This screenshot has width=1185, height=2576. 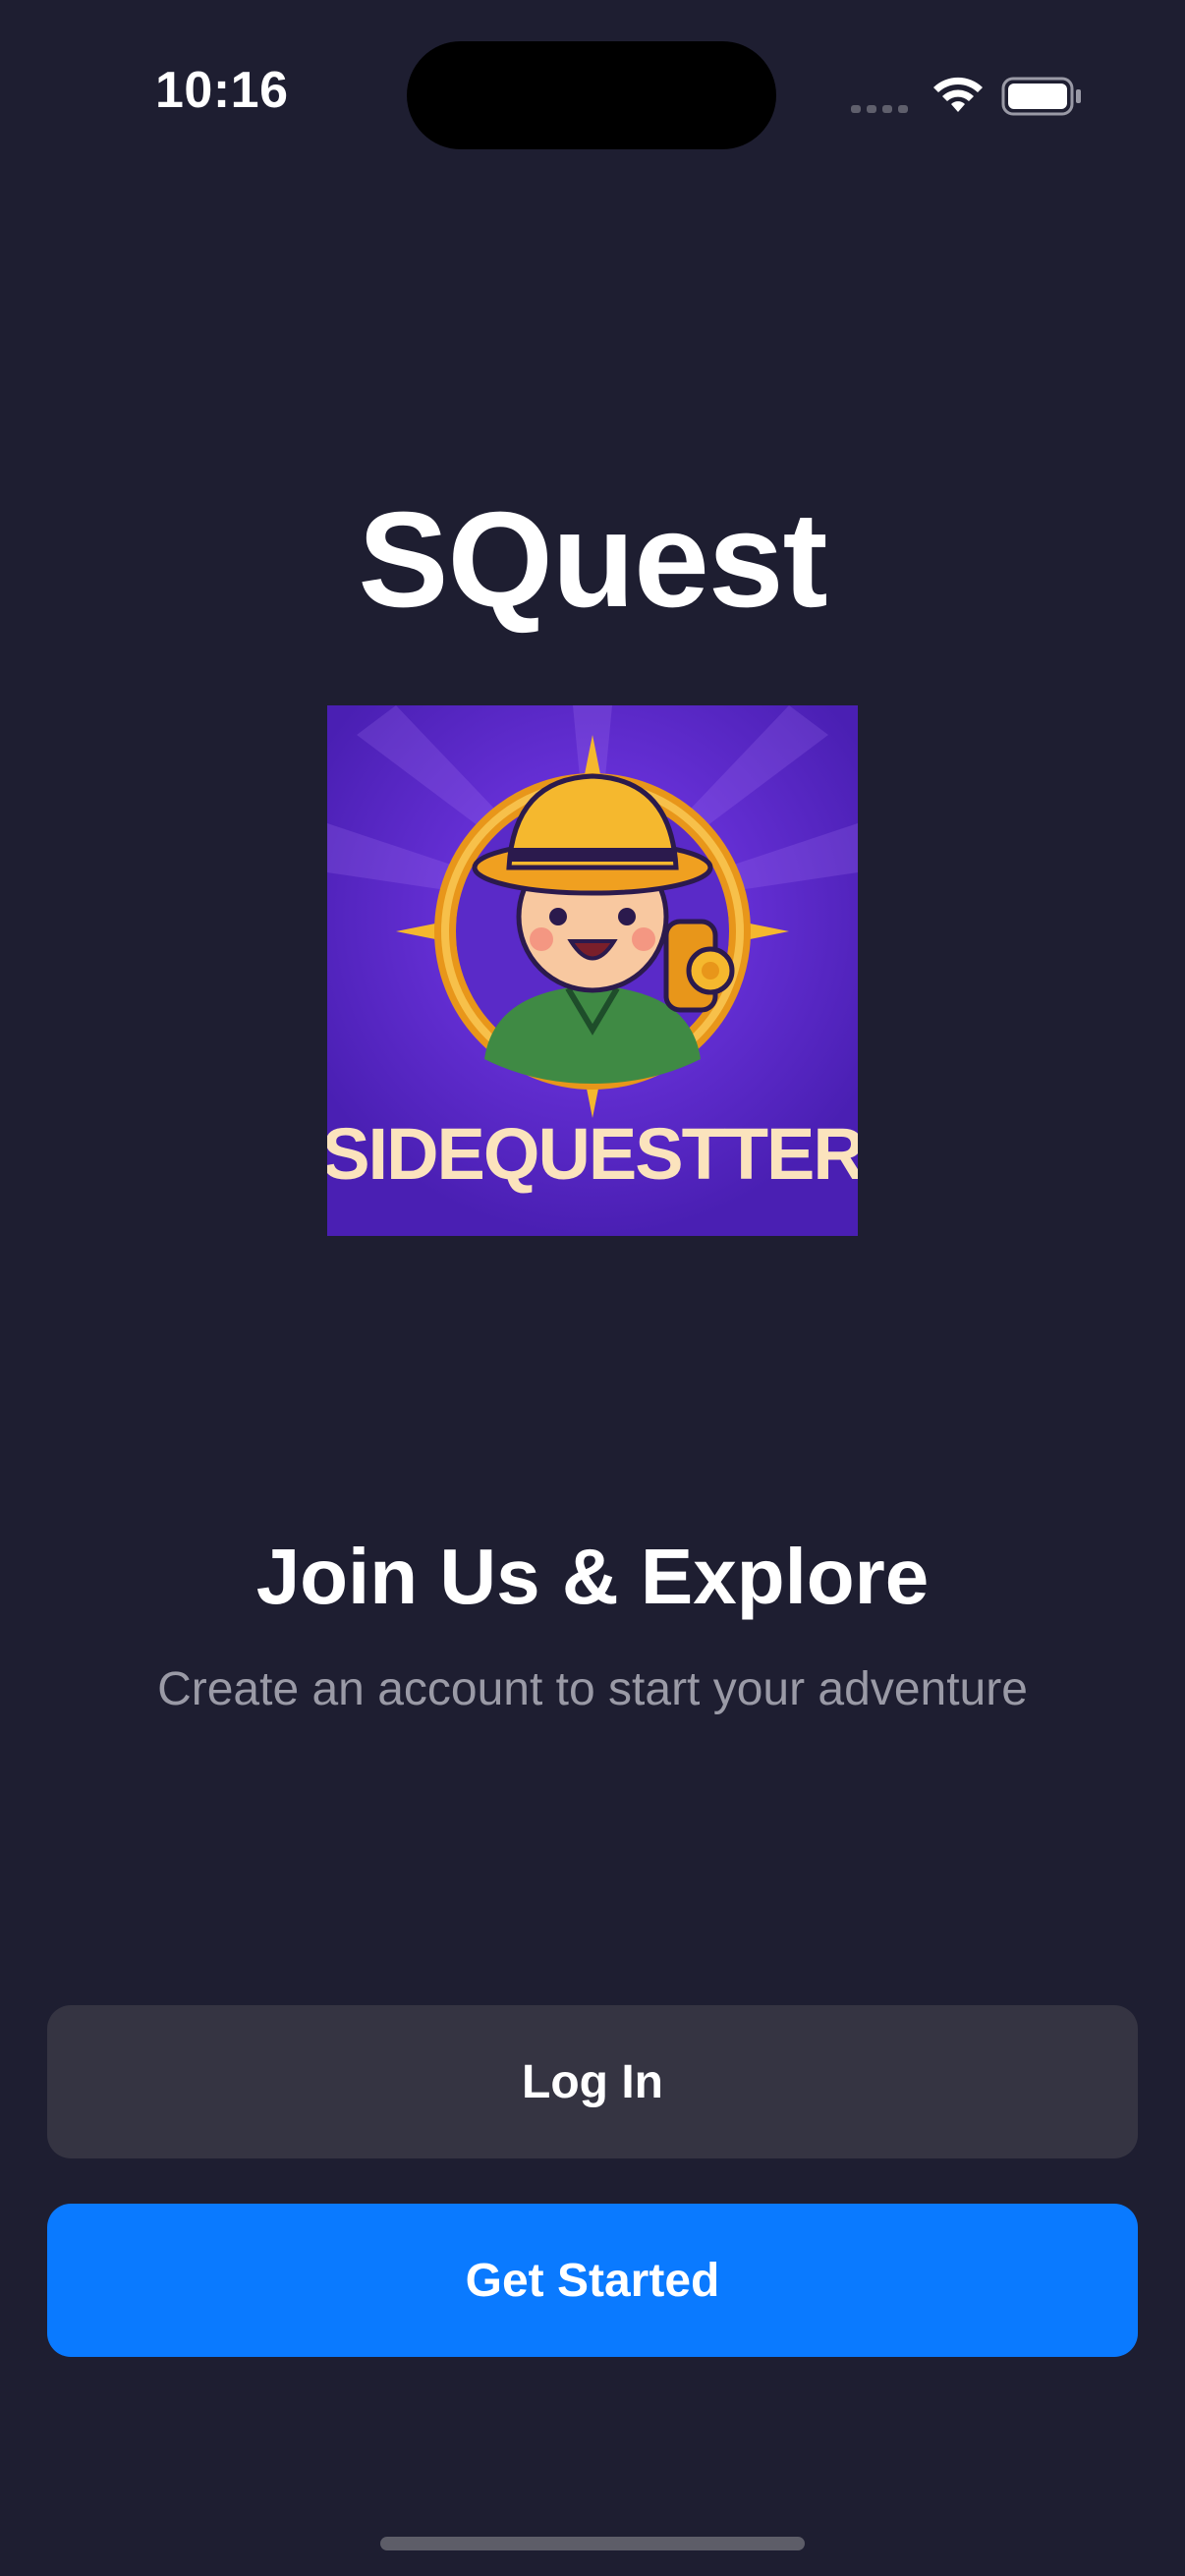 I want to click on cellular-signal-icon, so click(x=880, y=109).